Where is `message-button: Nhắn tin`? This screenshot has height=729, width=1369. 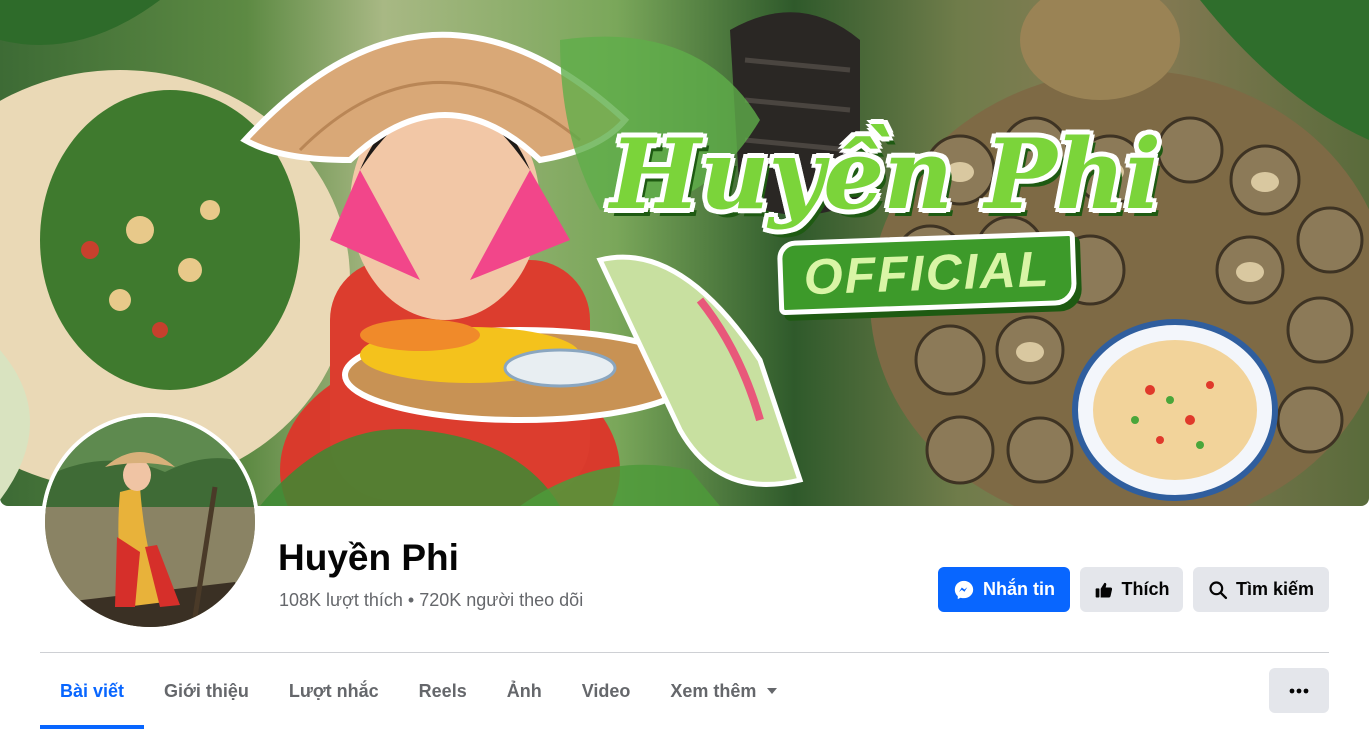 message-button: Nhắn tin is located at coordinates (1004, 589).